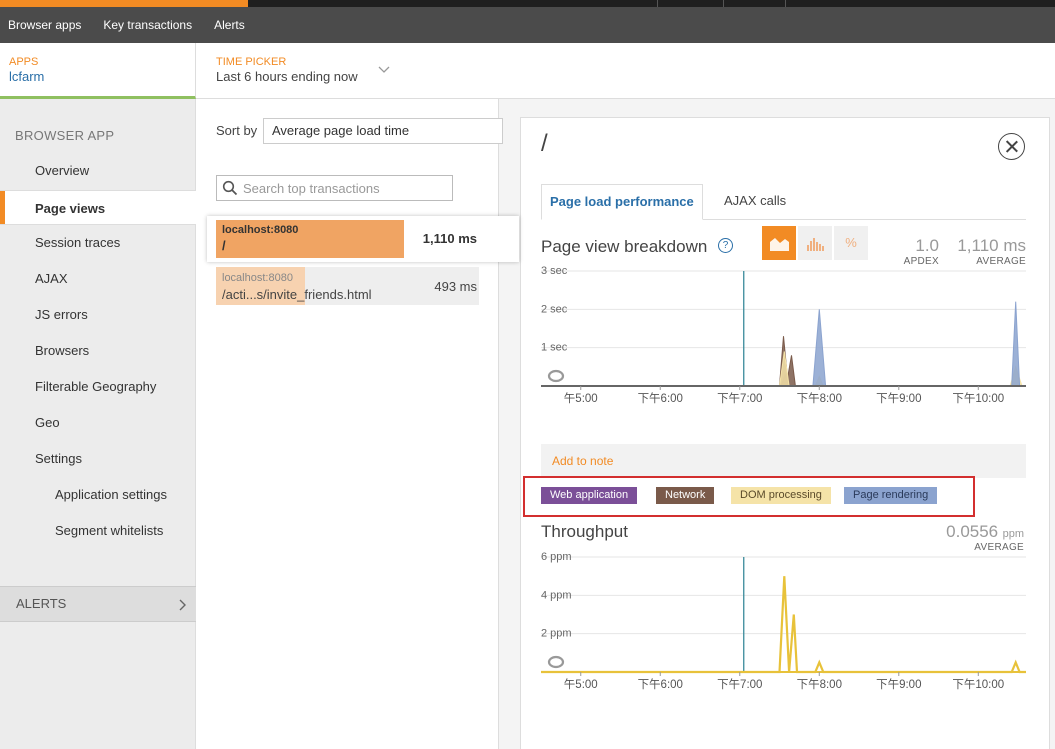 The image size is (1055, 749). I want to click on sort-select: Average page load time, so click(383, 131).